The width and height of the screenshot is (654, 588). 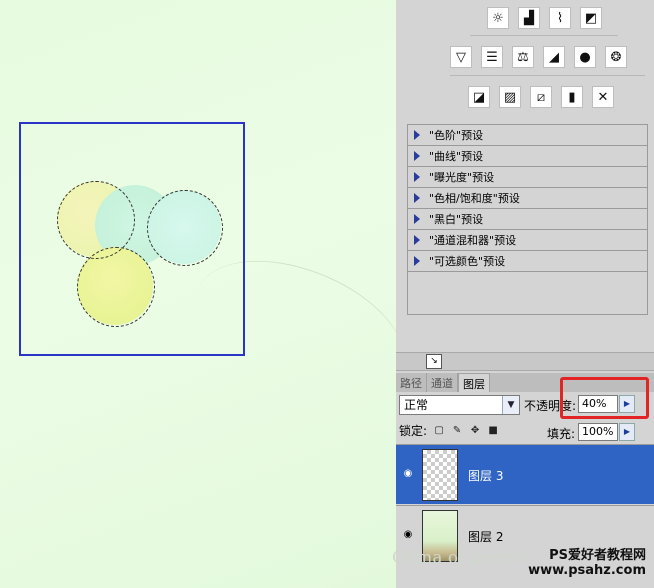 I want to click on lock-row: 锁定: ▢ ✎ ✥ ■, so click(x=449, y=430).